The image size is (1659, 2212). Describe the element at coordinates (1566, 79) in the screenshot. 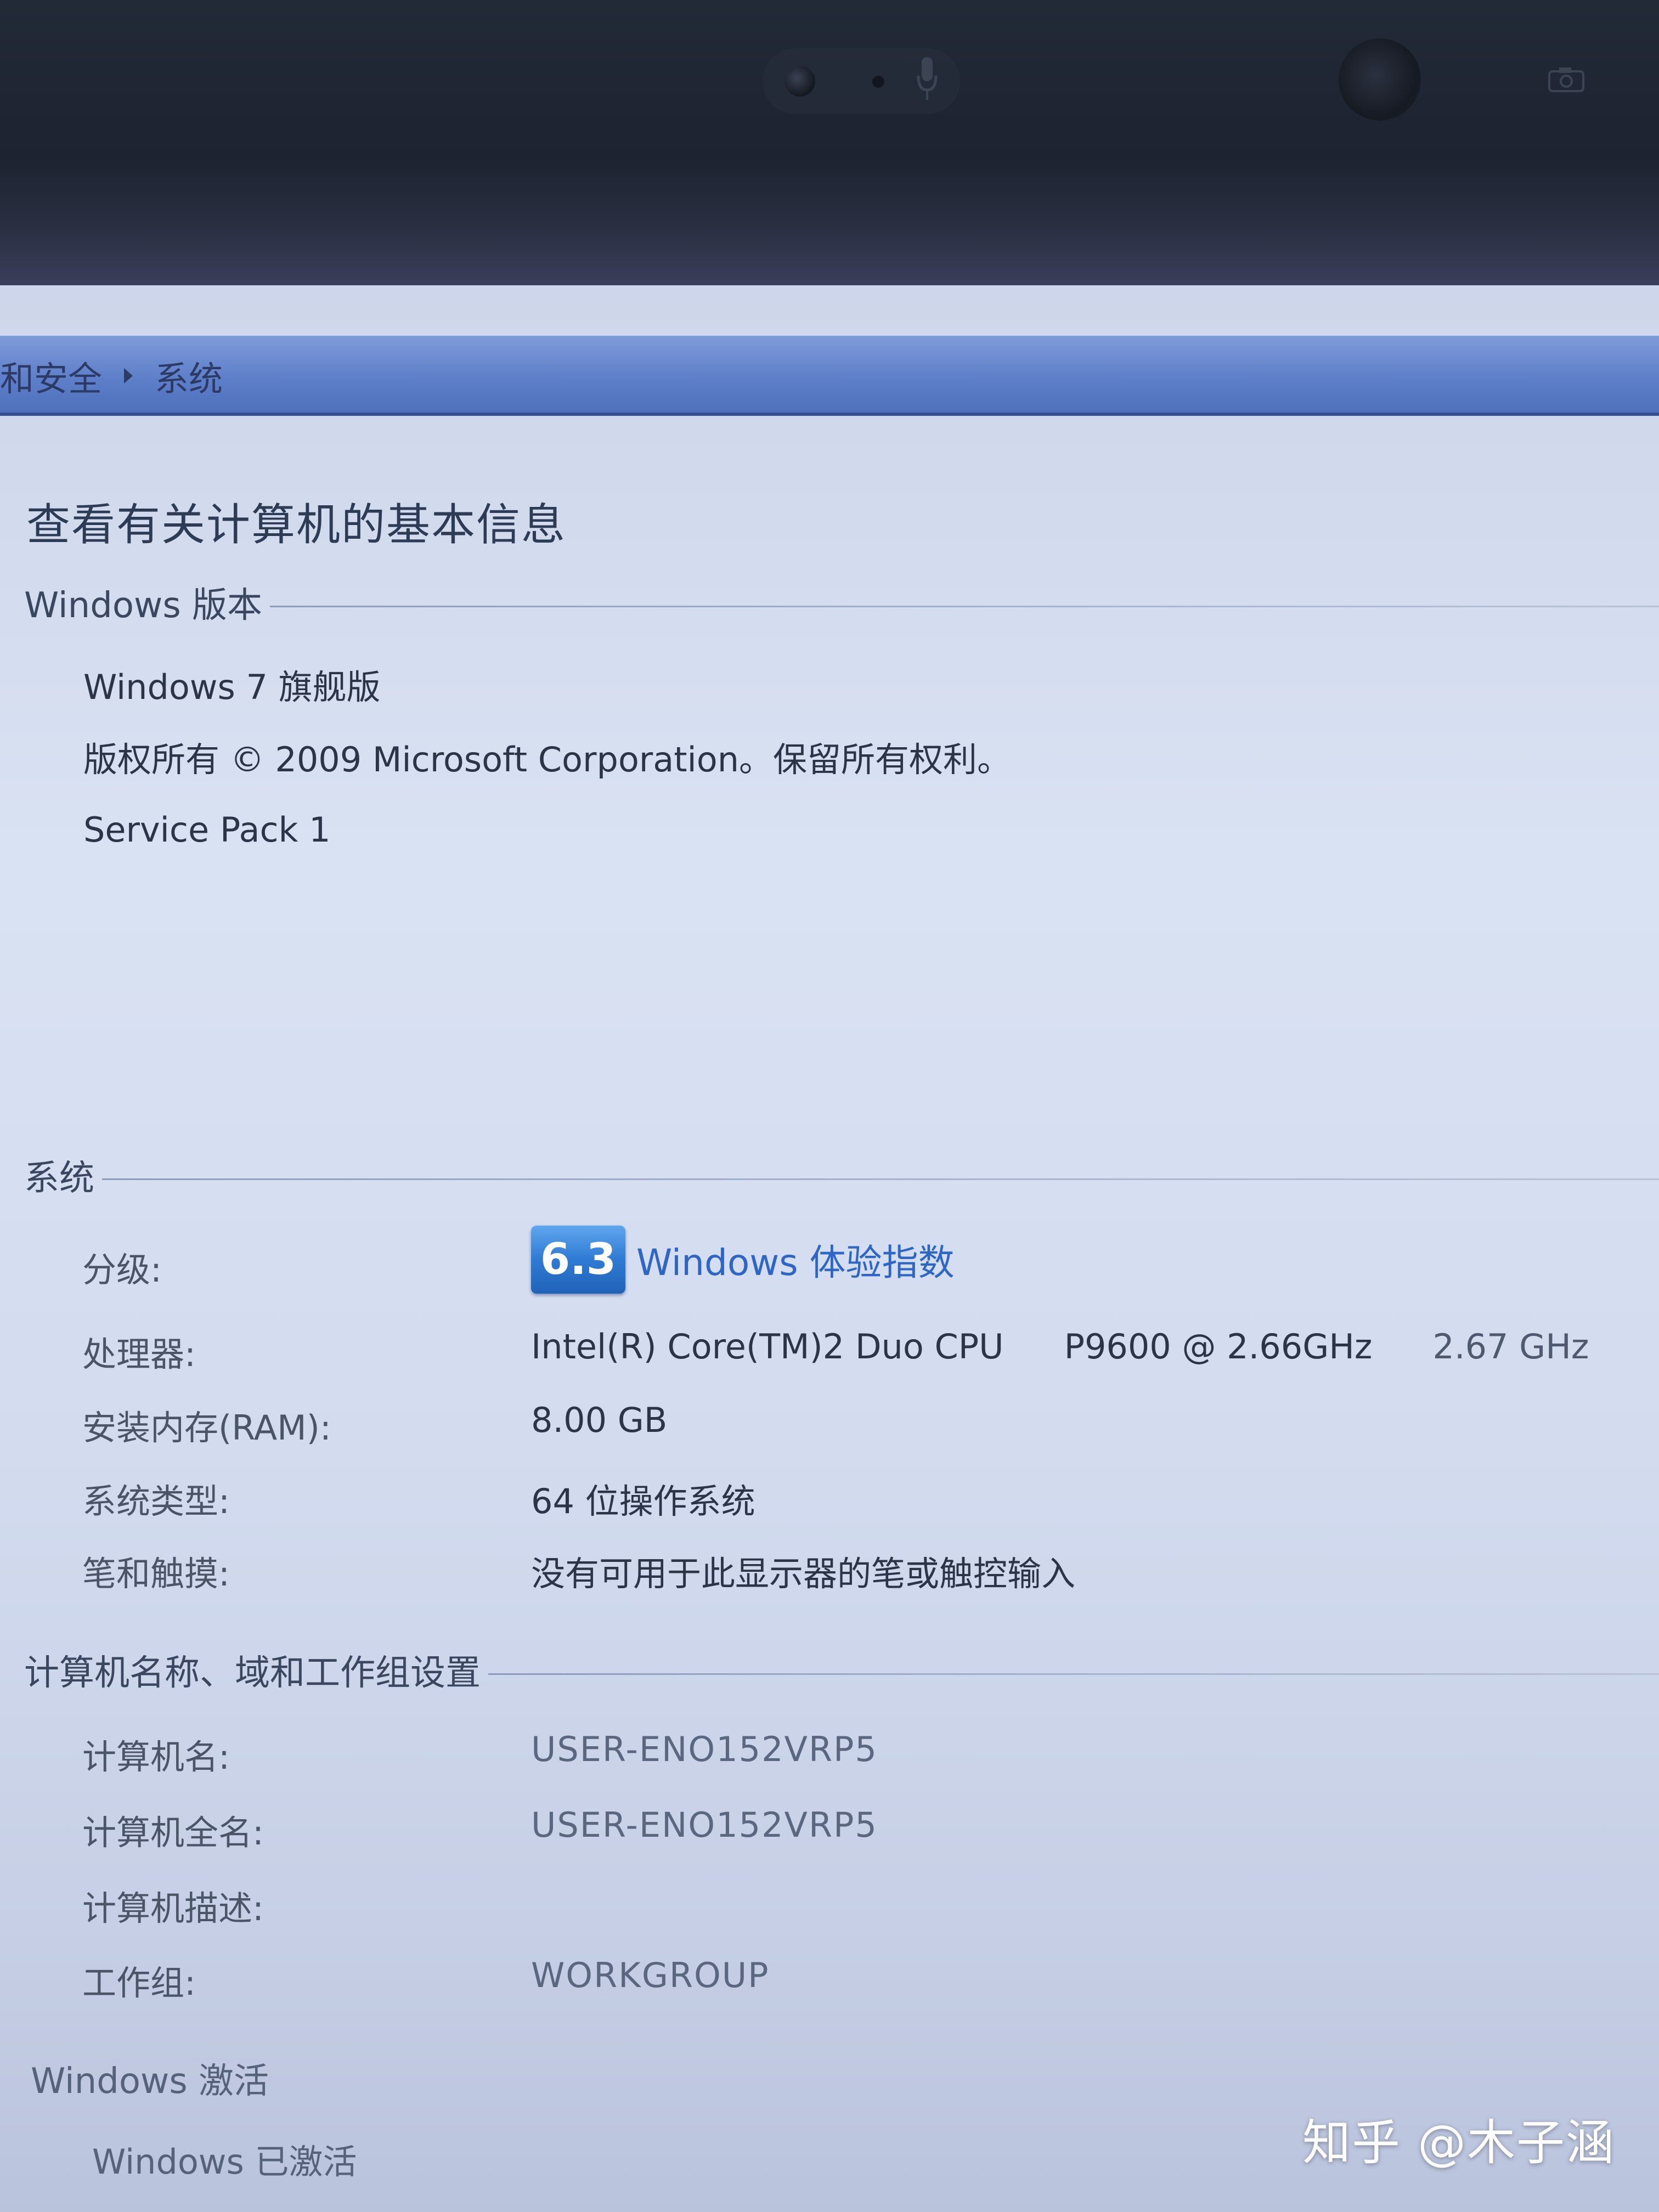

I see `camera-icon` at that location.